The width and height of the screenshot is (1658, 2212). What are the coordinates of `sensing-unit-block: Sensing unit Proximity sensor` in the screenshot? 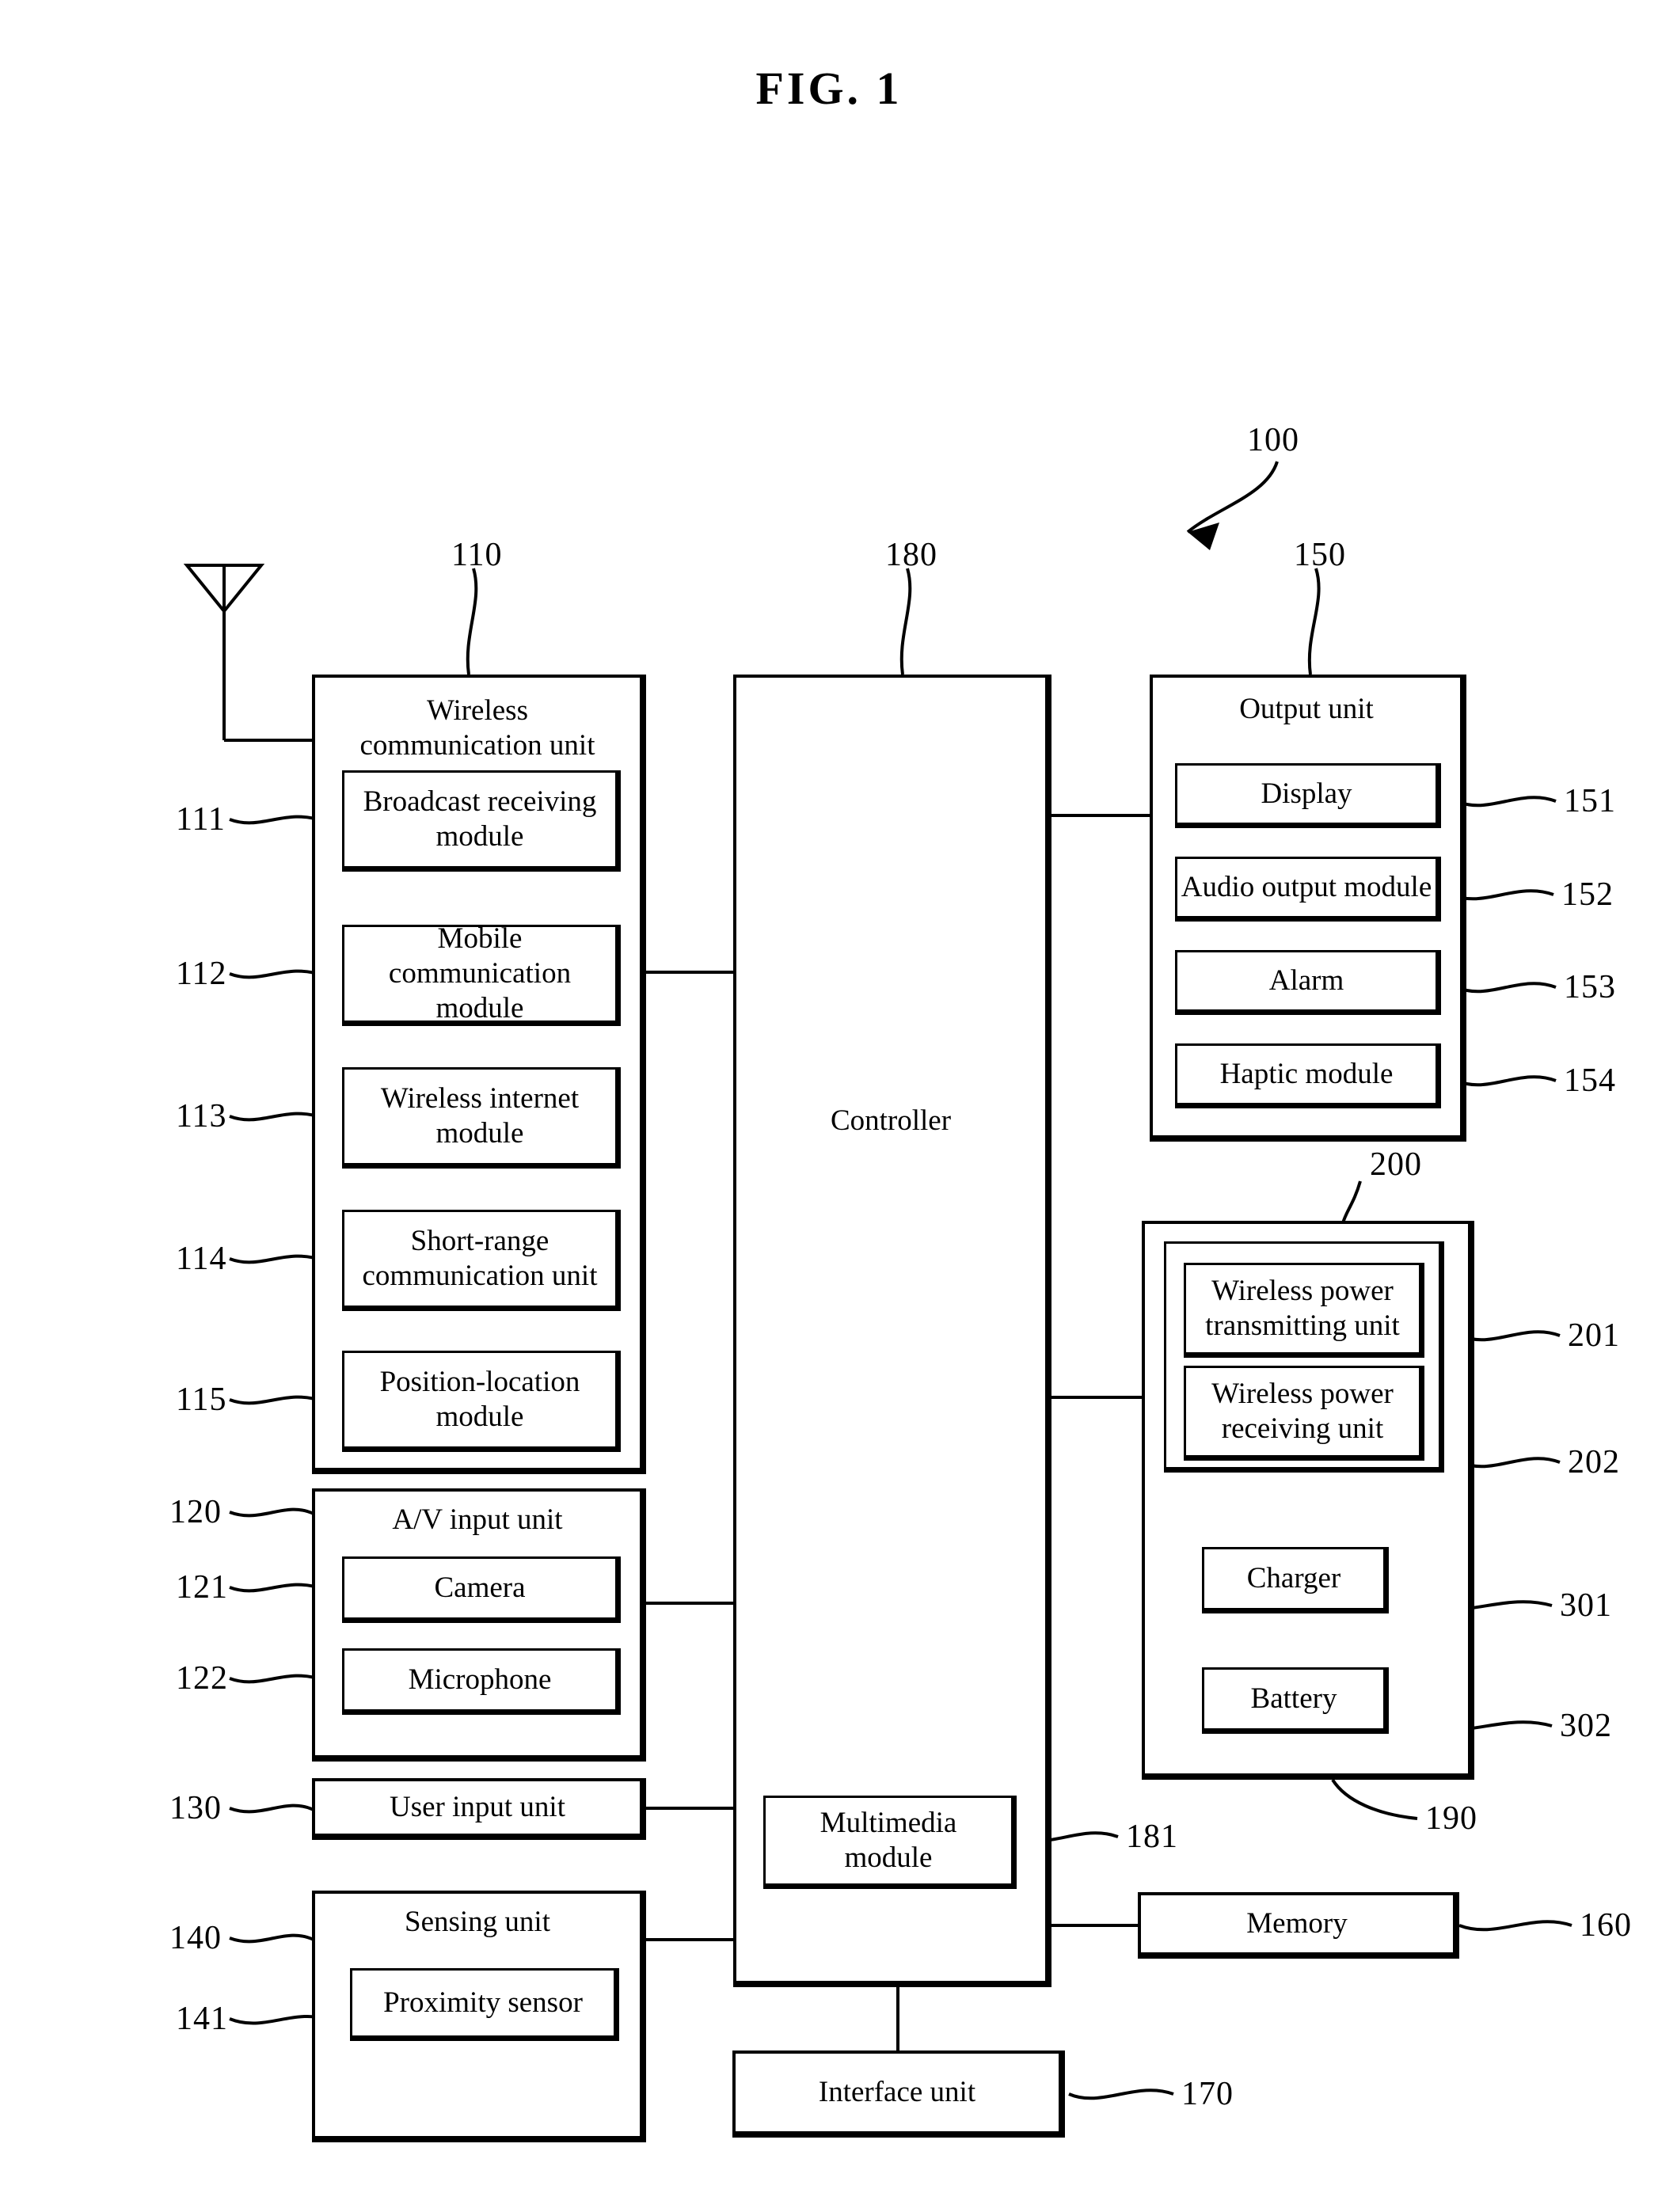 It's located at (479, 2016).